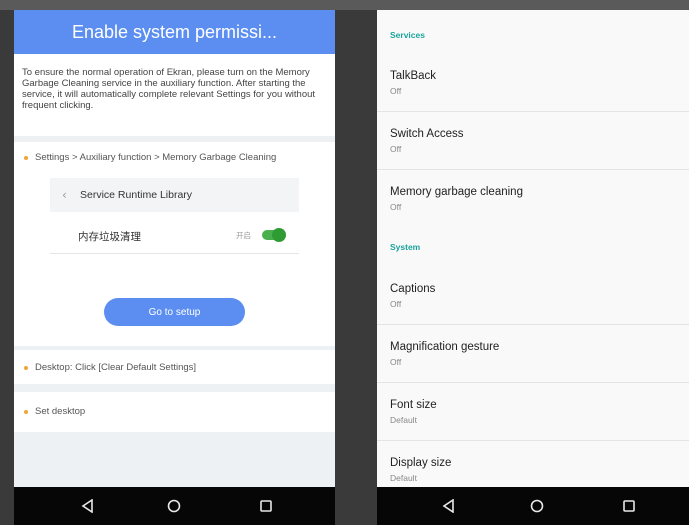 This screenshot has width=689, height=525. I want to click on step-desktop: Desktop: Click [Clear Default Settings], so click(105, 367).